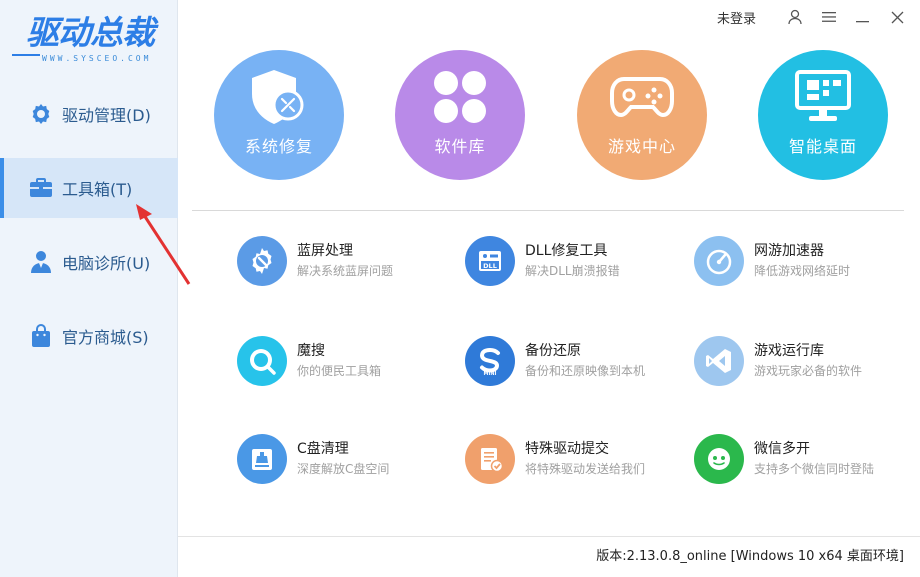  I want to click on tool-title: 备份还原, so click(553, 351).